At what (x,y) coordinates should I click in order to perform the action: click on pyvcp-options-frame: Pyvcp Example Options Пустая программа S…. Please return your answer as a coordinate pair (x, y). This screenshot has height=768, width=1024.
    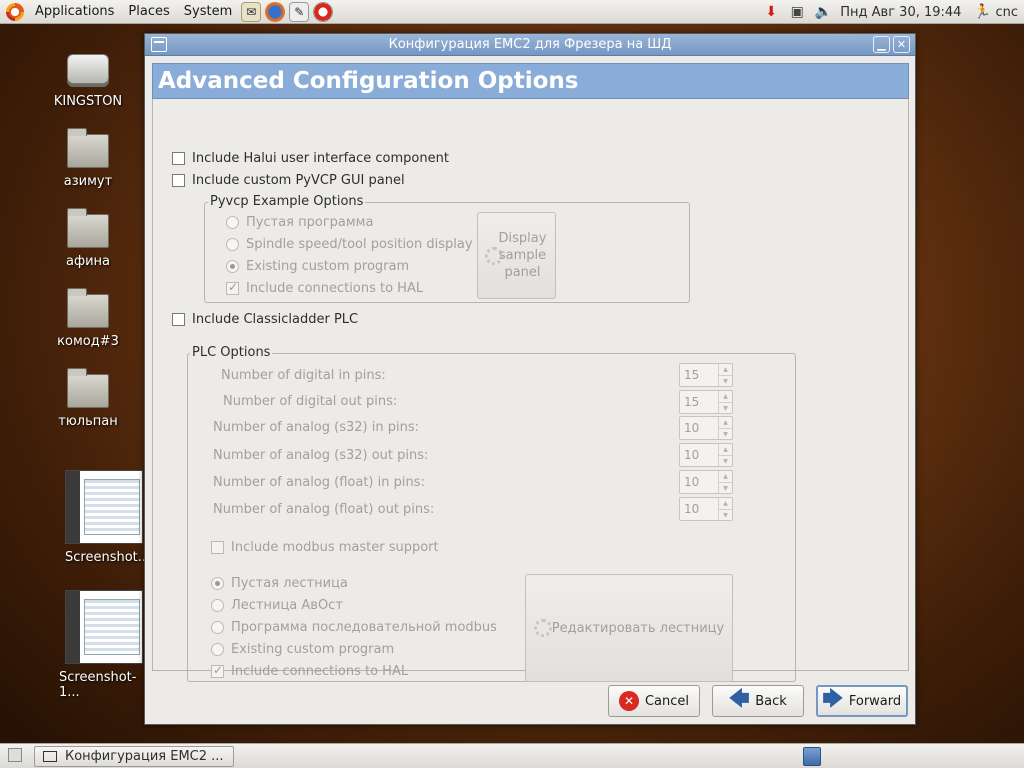
    Looking at the image, I should click on (447, 248).